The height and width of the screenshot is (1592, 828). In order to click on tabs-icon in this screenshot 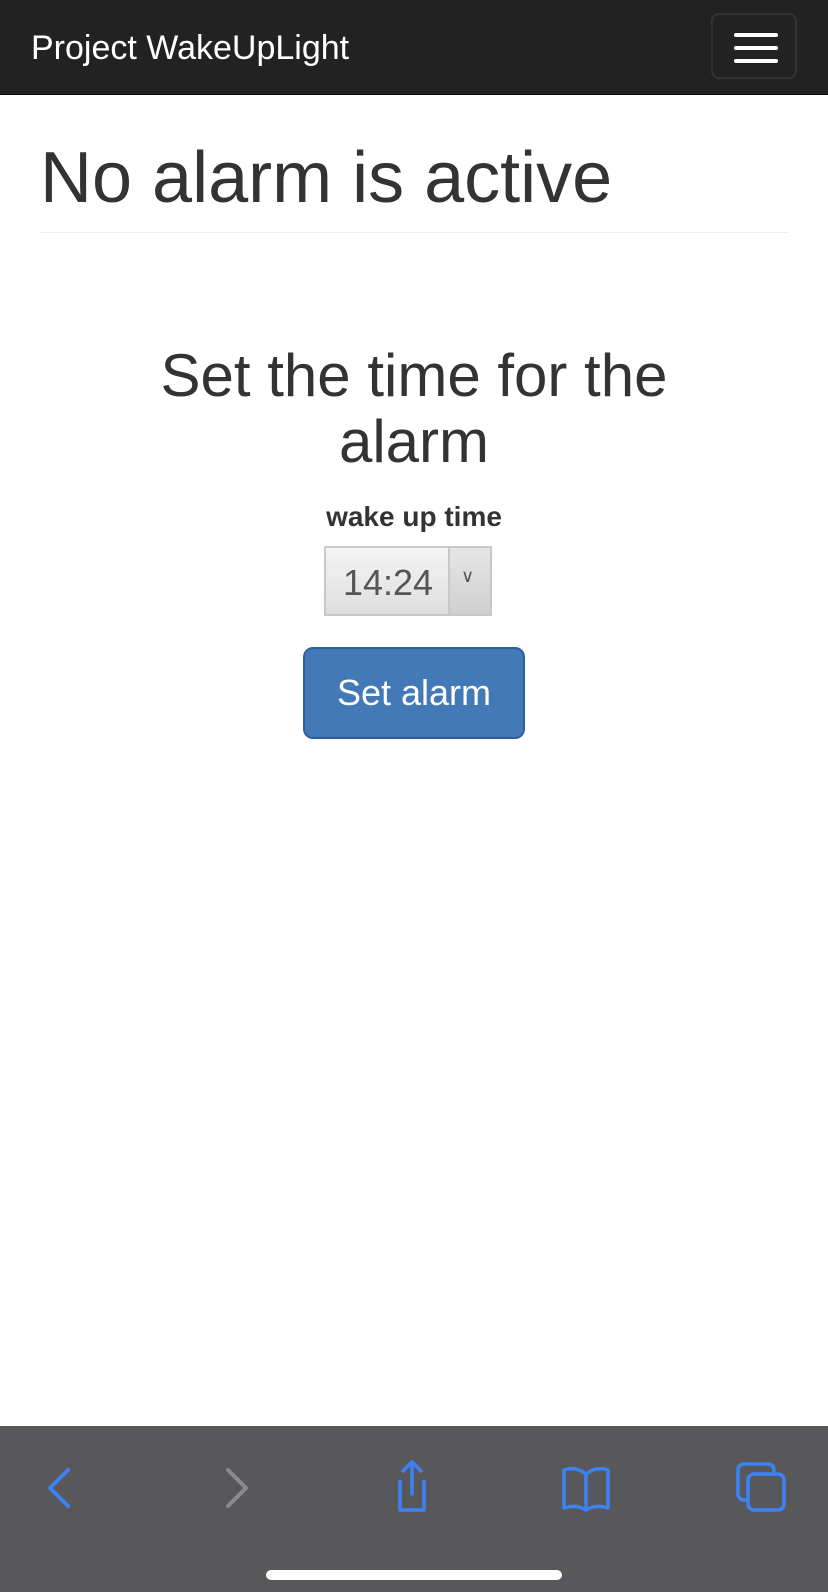, I will do `click(761, 1487)`.